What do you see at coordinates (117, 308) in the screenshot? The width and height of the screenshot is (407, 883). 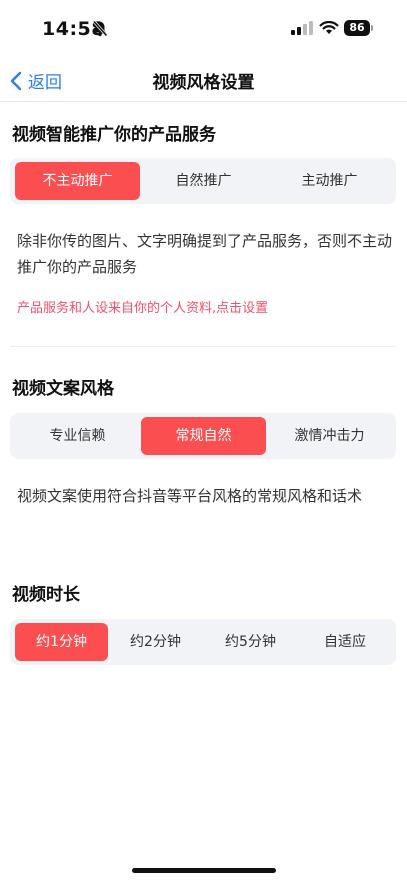 I see `promo-hint-text: 产品服务和人设来自你的个人资料,` at bounding box center [117, 308].